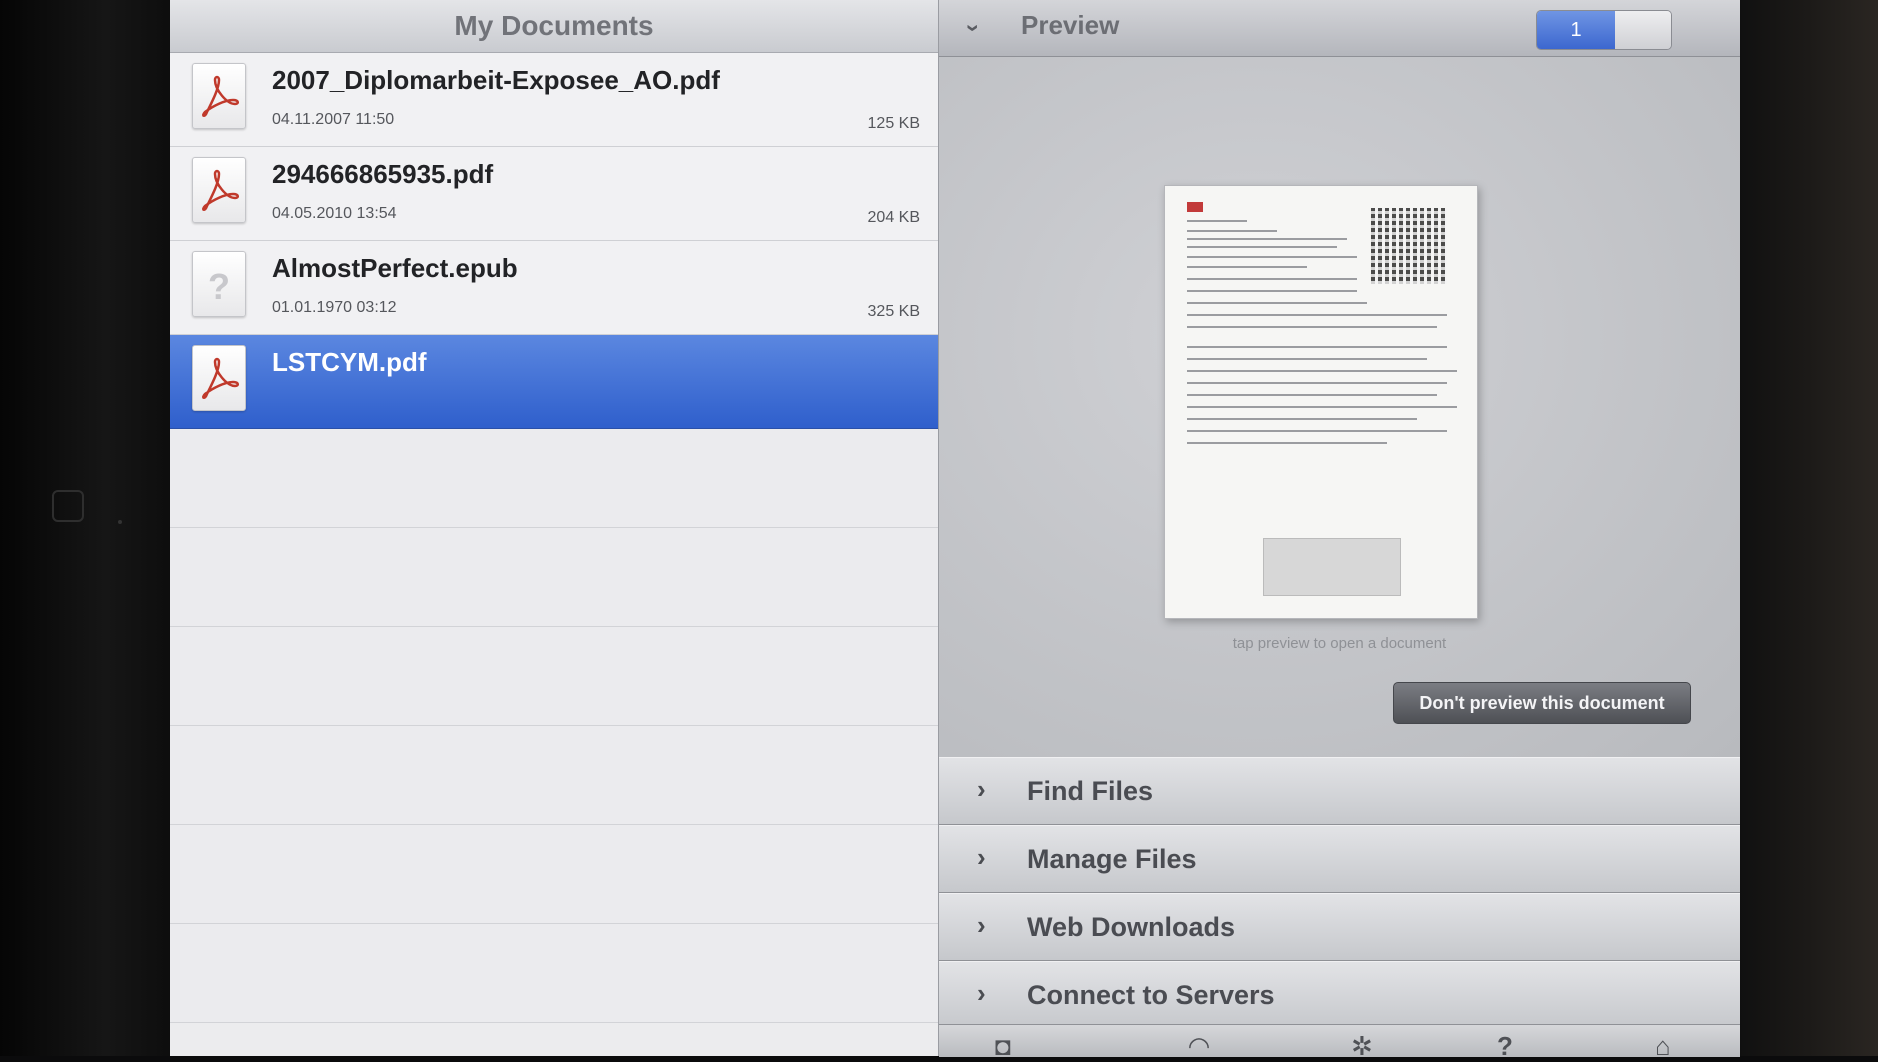 This screenshot has height=1062, width=1878. I want to click on menu-item-label: Web Downloads, so click(1131, 927).